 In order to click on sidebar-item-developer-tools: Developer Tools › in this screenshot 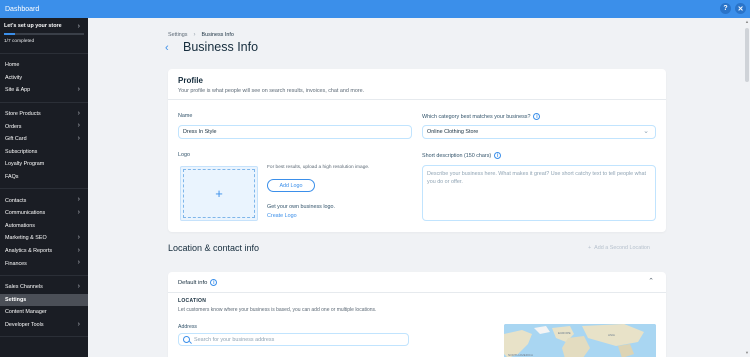, I will do `click(44, 325)`.